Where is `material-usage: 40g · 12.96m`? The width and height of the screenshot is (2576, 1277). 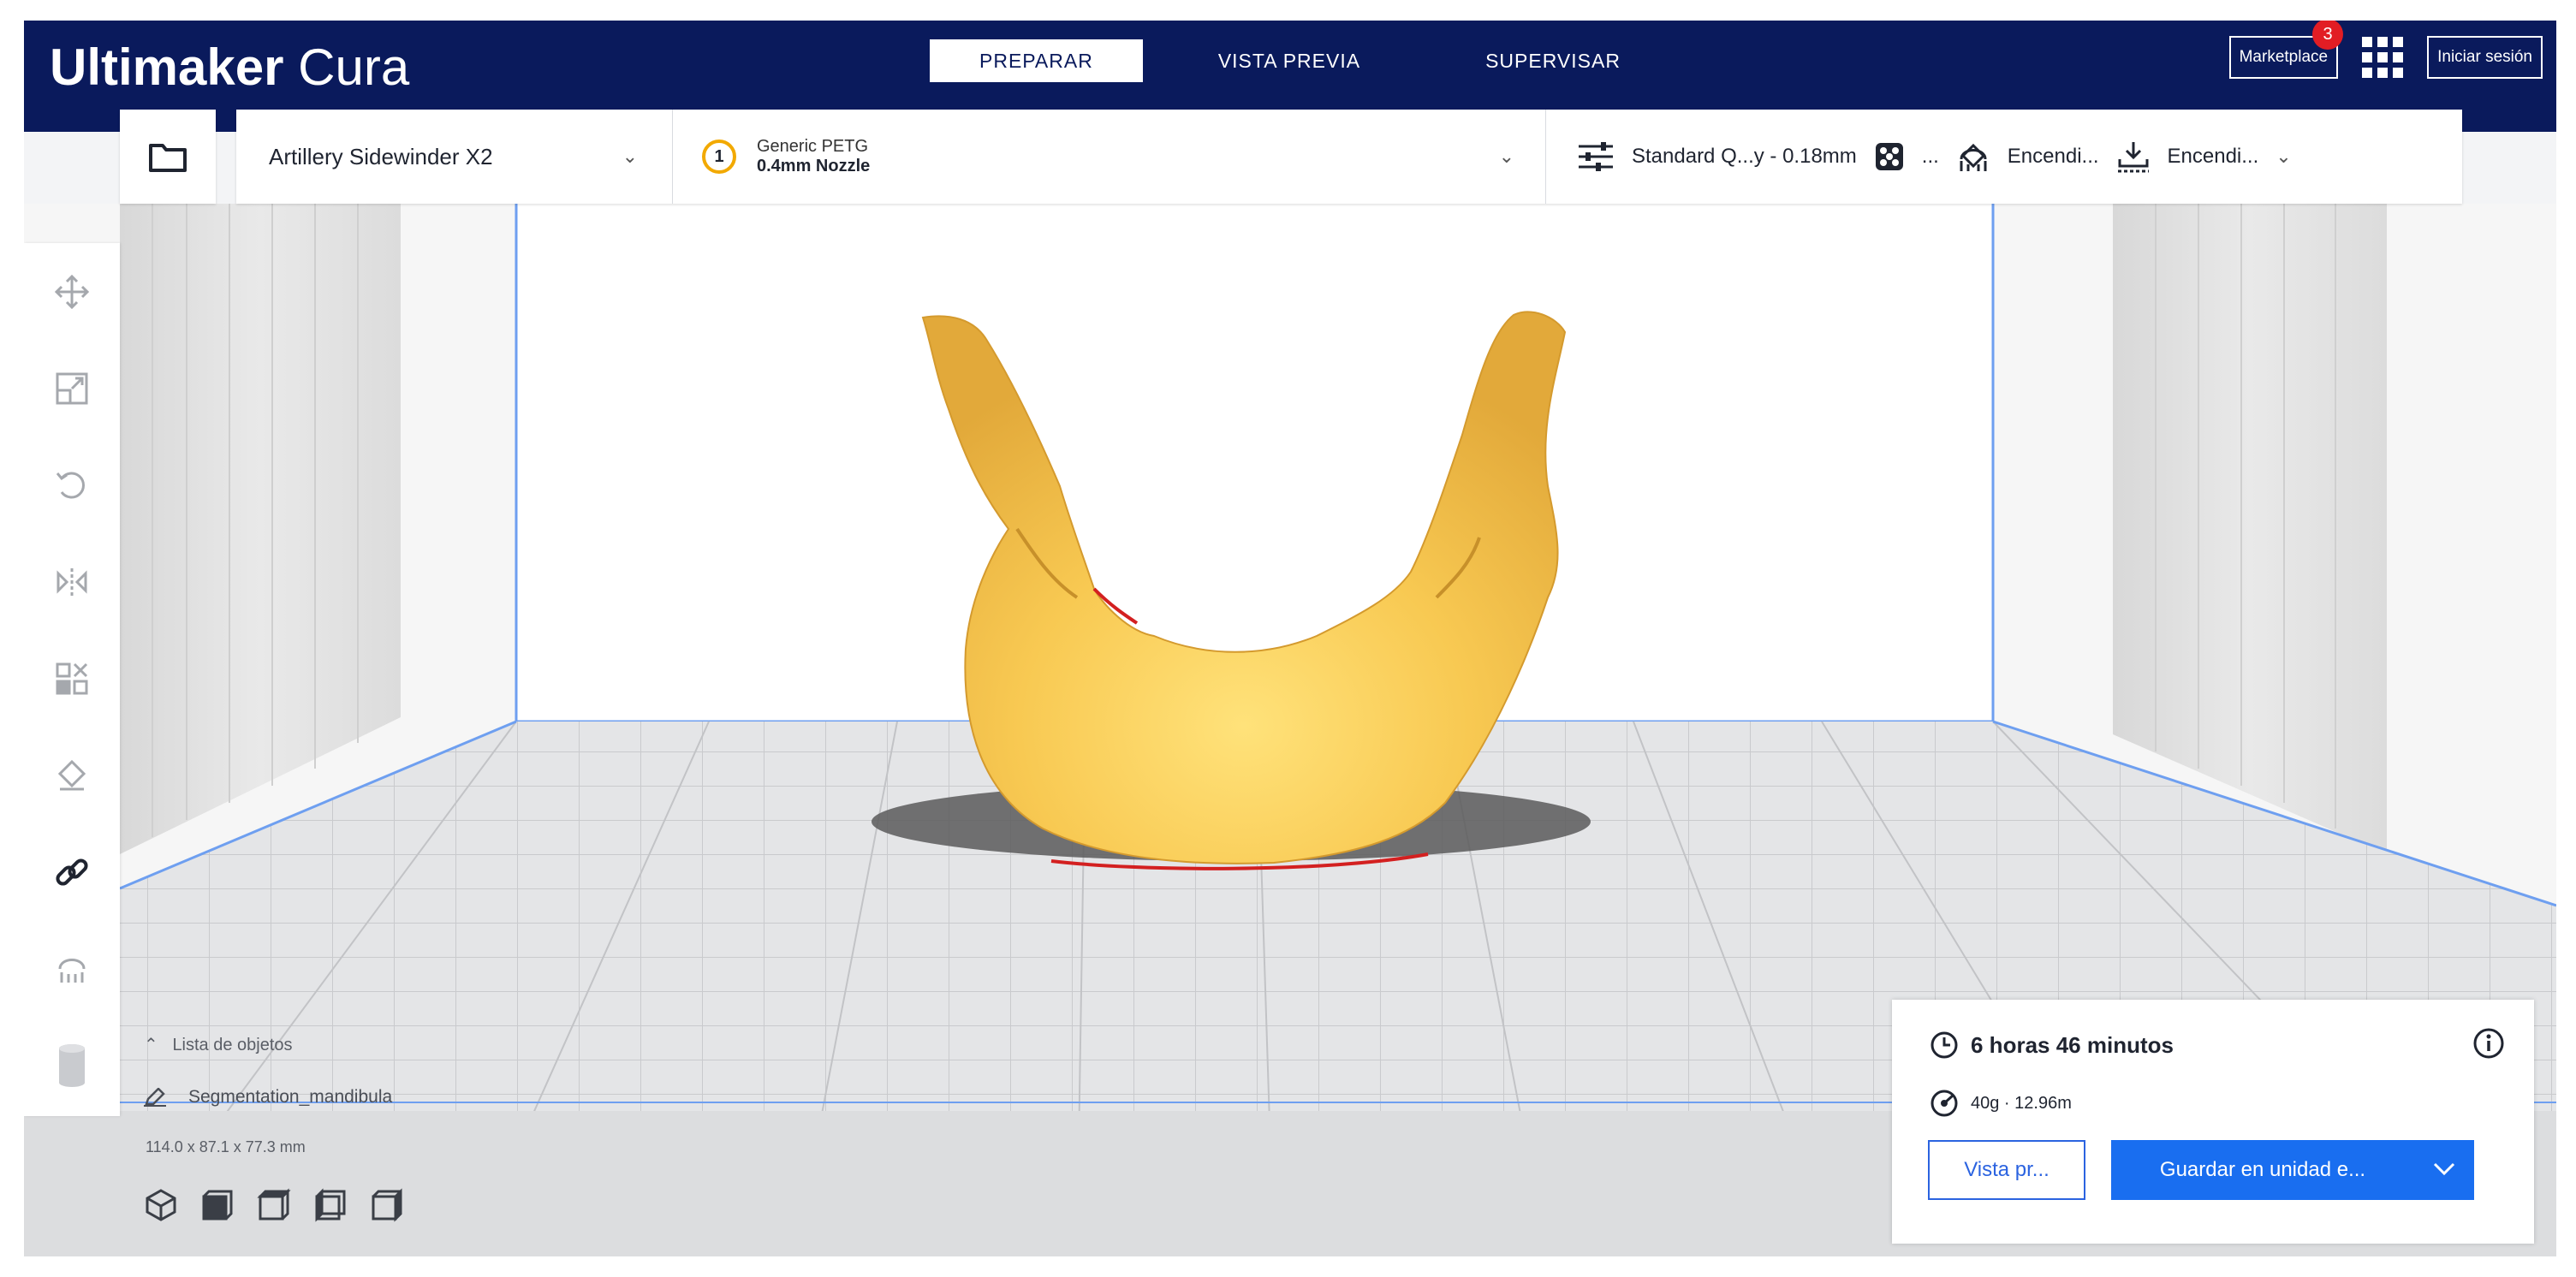 material-usage: 40g · 12.96m is located at coordinates (2001, 1103).